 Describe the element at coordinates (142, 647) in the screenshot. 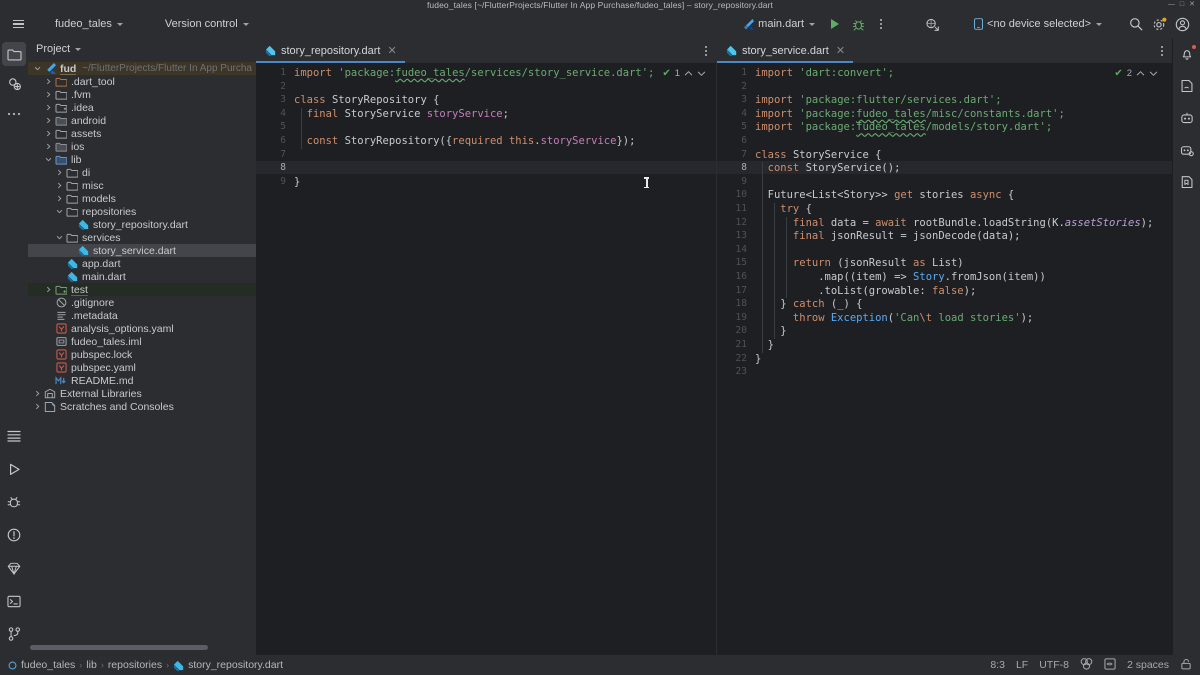

I see `project-horizontal-scrollbar` at that location.